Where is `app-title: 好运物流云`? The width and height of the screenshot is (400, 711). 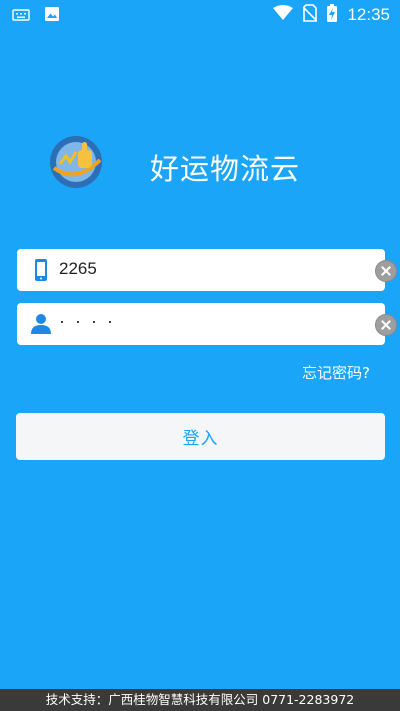 app-title: 好运物流云 is located at coordinates (225, 169).